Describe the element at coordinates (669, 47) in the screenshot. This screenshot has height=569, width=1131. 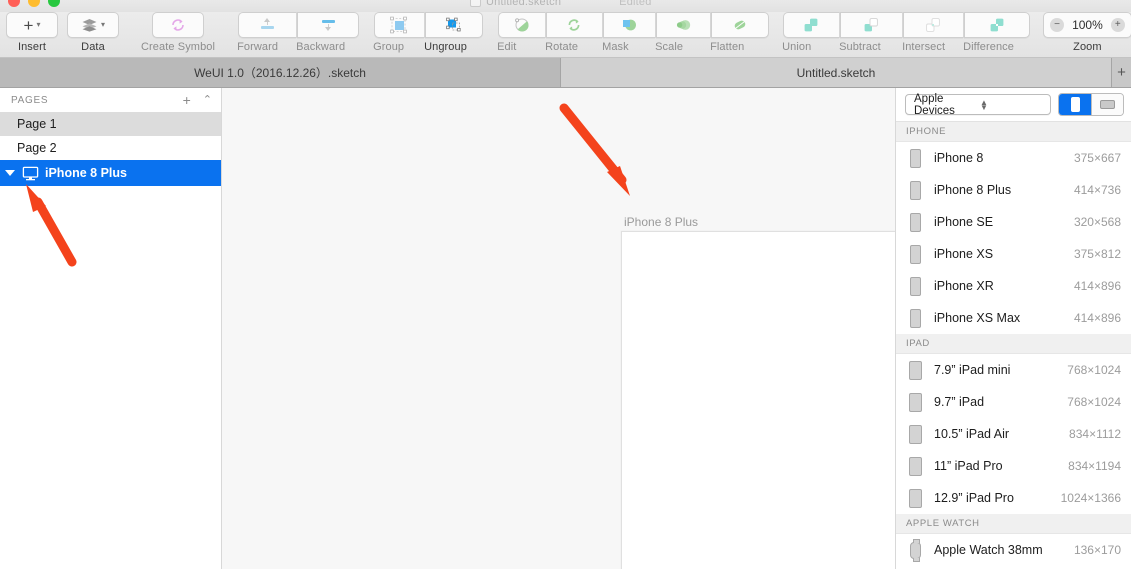
I see `scale-label: Scale` at that location.